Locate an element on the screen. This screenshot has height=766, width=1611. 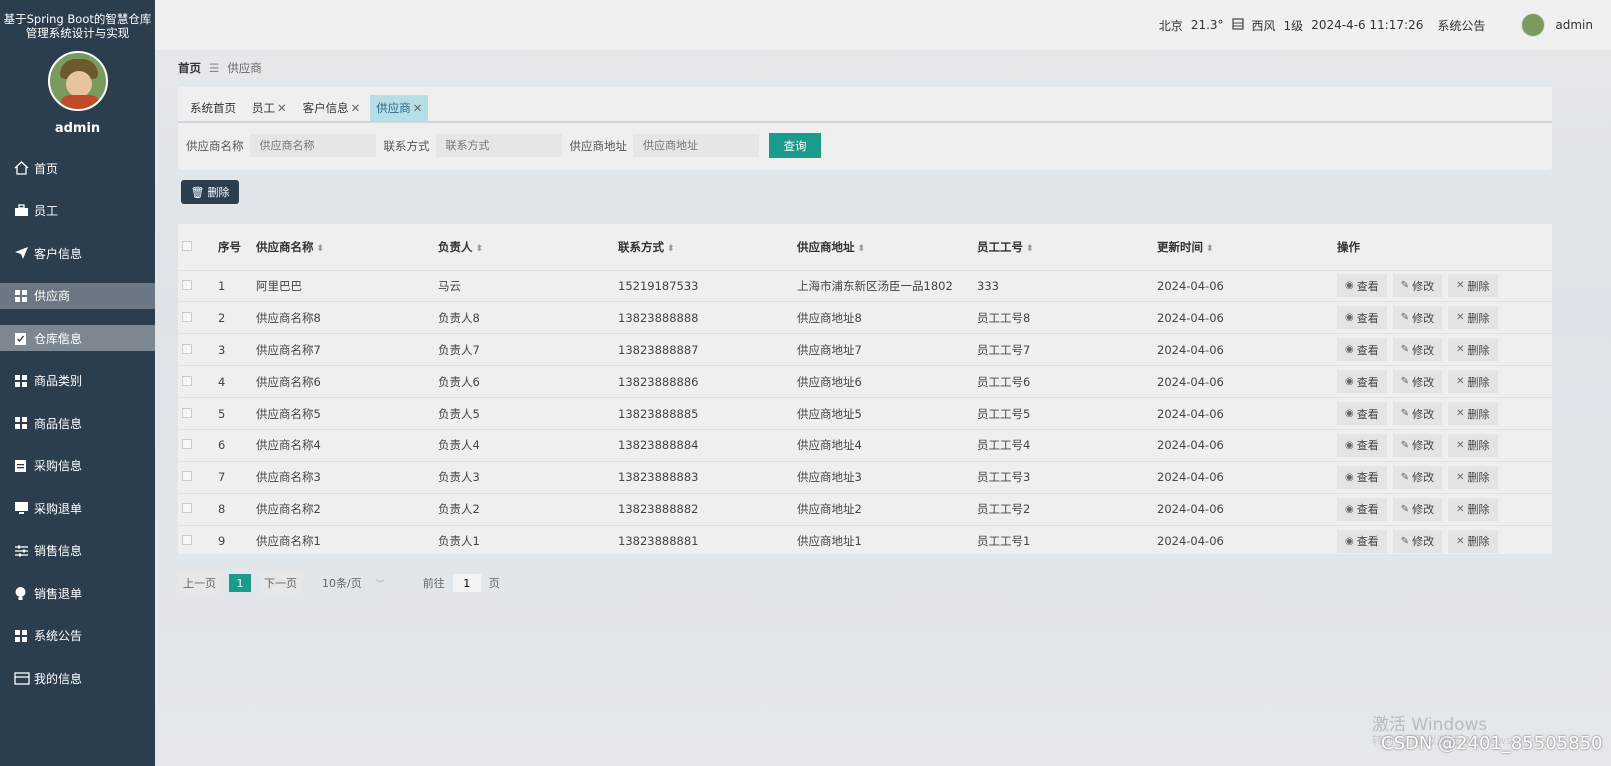
user-avatar is located at coordinates (1533, 25).